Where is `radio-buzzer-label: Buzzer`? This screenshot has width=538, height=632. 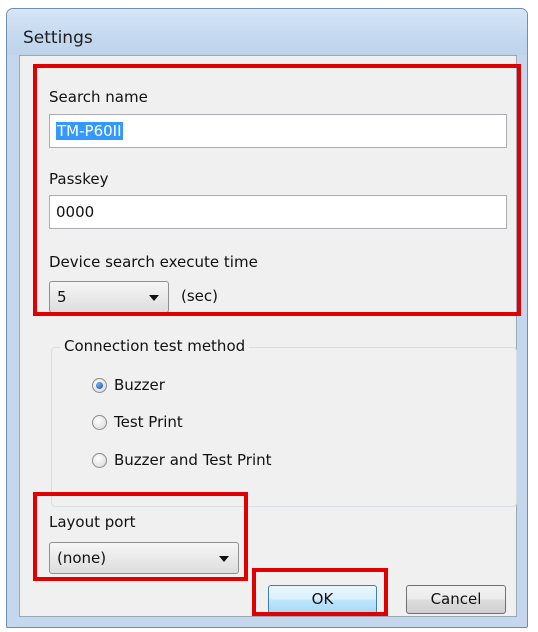 radio-buzzer-label: Buzzer is located at coordinates (139, 385).